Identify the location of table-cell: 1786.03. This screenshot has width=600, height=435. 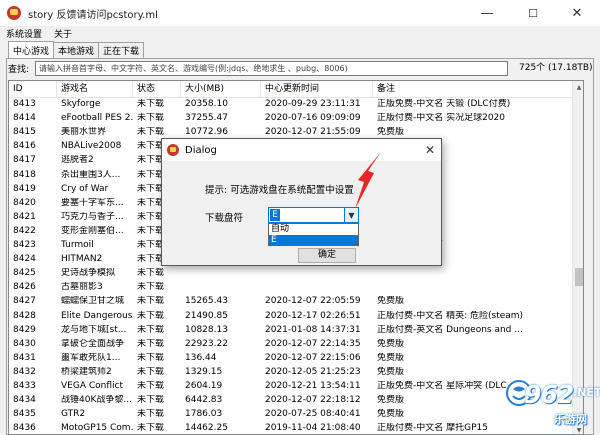
(204, 414).